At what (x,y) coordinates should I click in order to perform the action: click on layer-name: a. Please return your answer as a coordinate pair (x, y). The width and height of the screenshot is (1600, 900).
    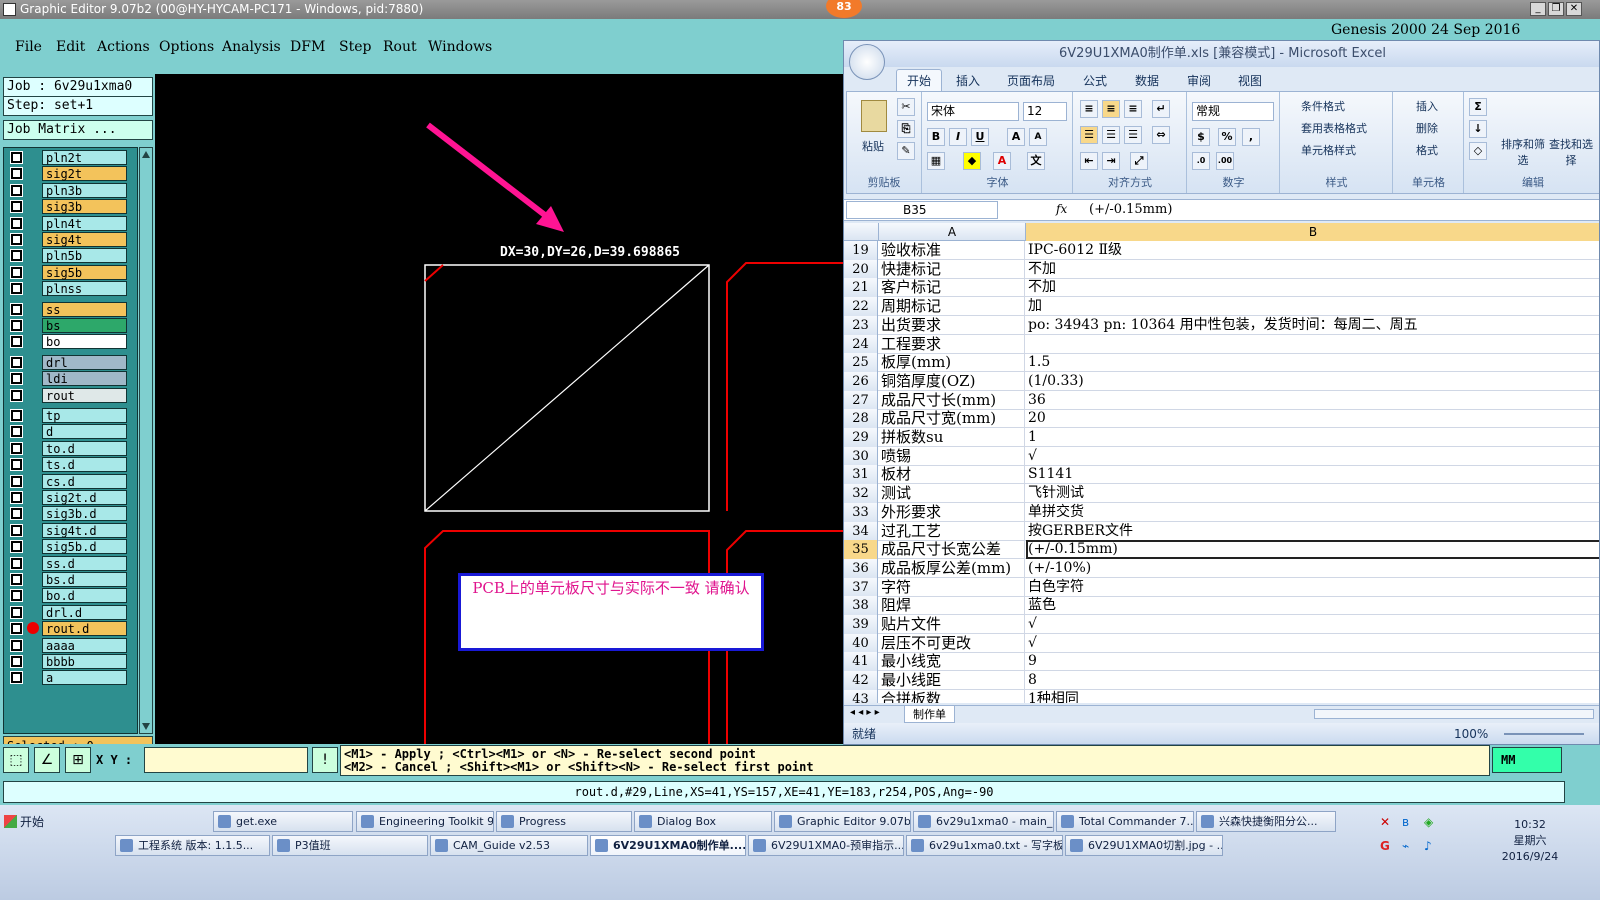
    Looking at the image, I should click on (84, 678).